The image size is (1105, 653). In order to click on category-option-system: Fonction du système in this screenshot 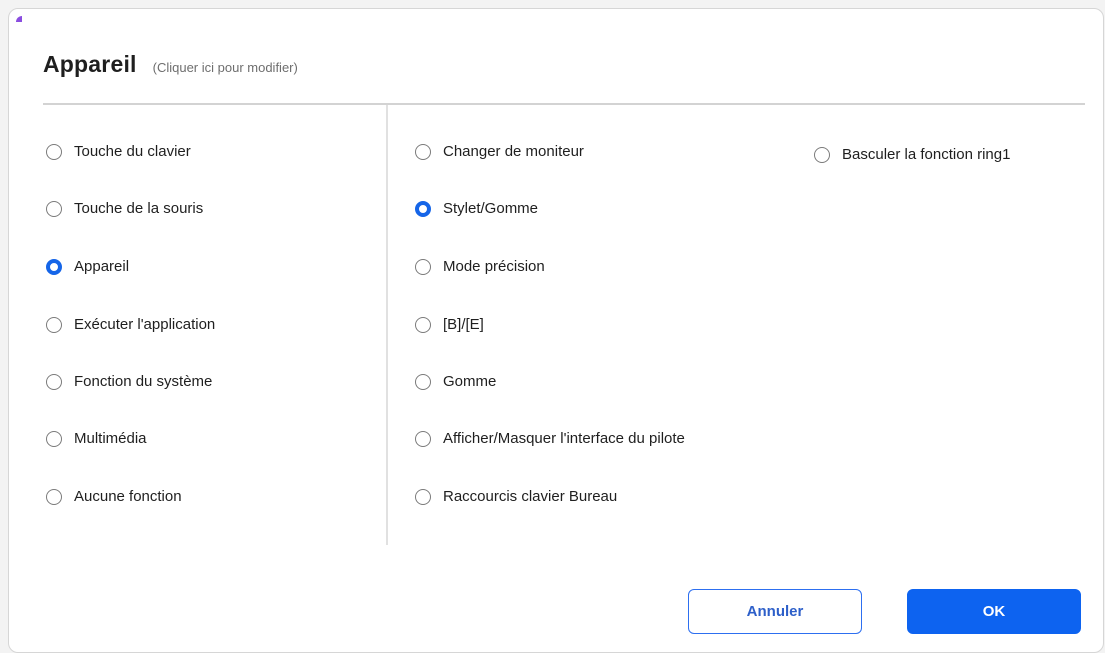, I will do `click(129, 381)`.